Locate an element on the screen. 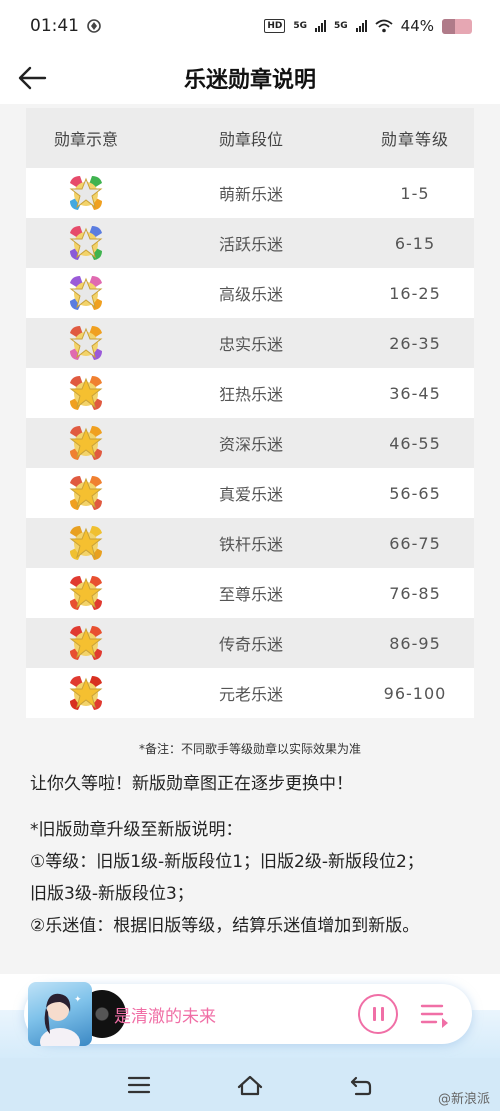  medal-level: 96-100 is located at coordinates (415, 693).